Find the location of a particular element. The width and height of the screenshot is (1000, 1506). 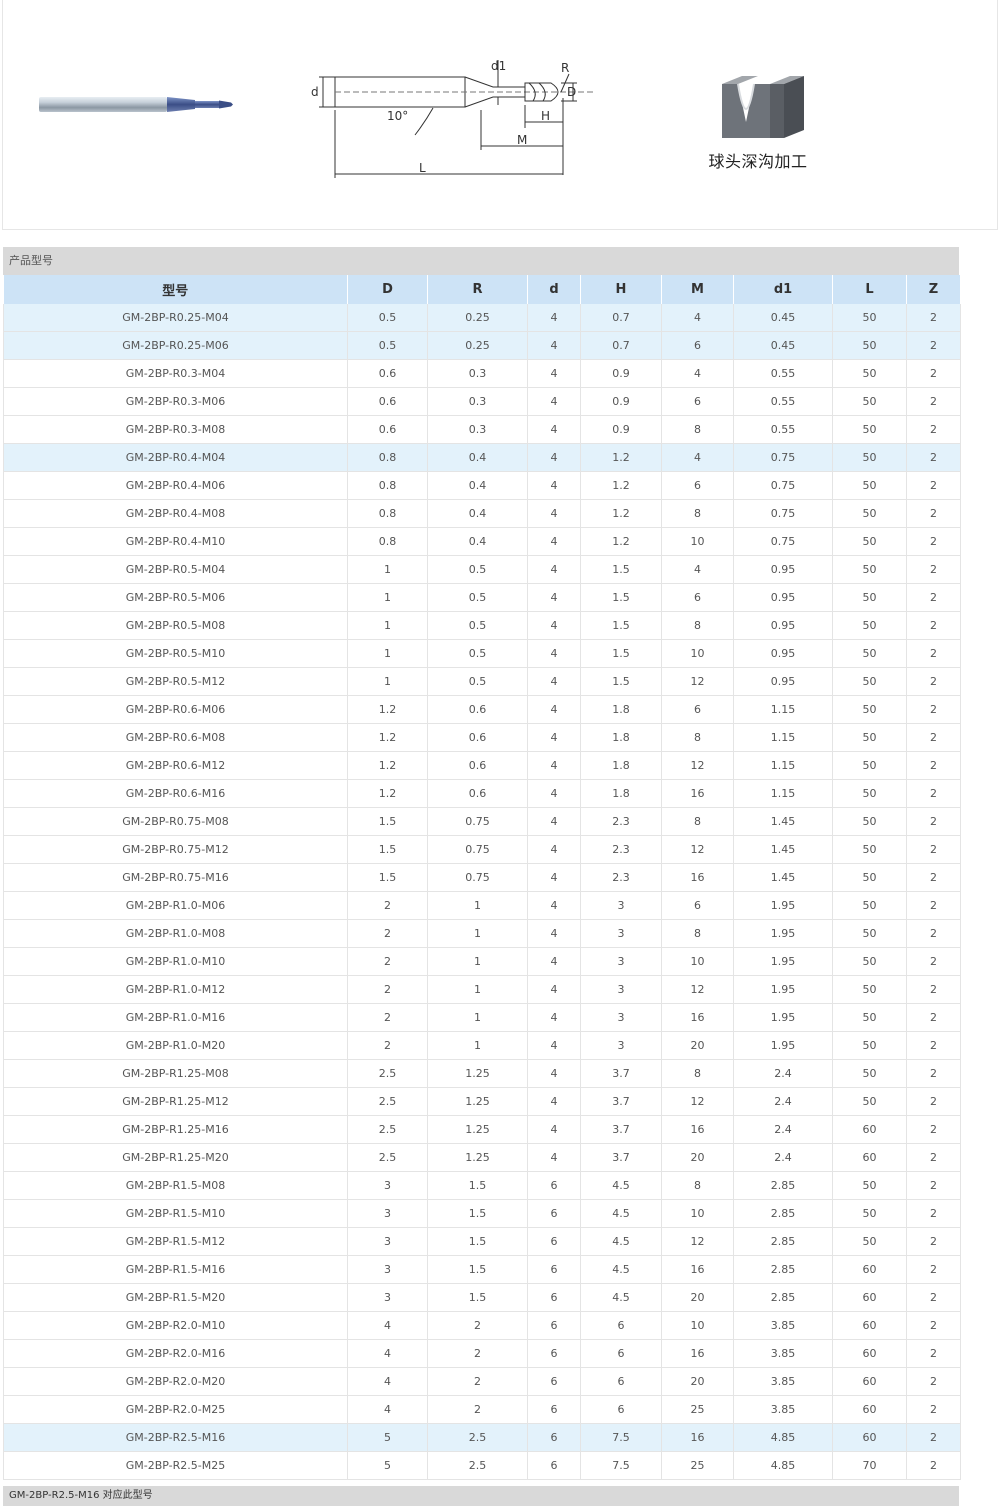

end-mill-photo is located at coordinates (136, 104).